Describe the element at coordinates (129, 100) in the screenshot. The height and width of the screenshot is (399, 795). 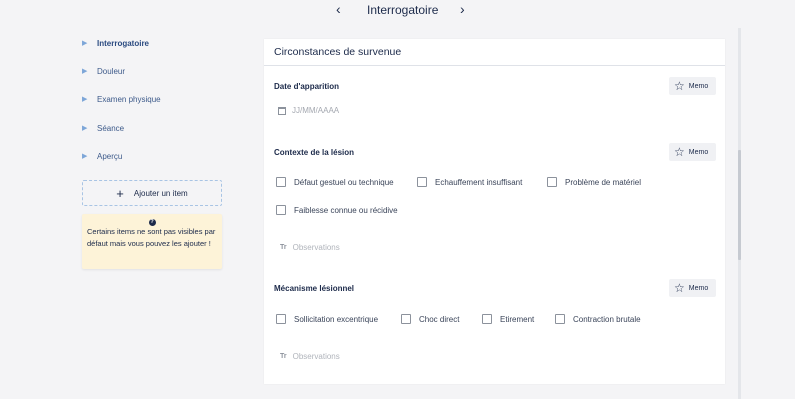
I see `sidebar-item-label: Examen physique` at that location.